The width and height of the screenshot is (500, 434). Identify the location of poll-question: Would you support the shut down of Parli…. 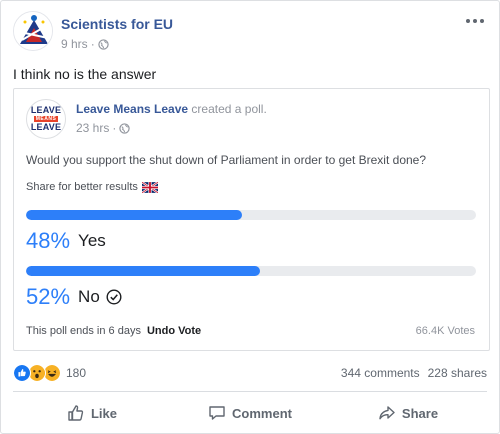
(226, 160).